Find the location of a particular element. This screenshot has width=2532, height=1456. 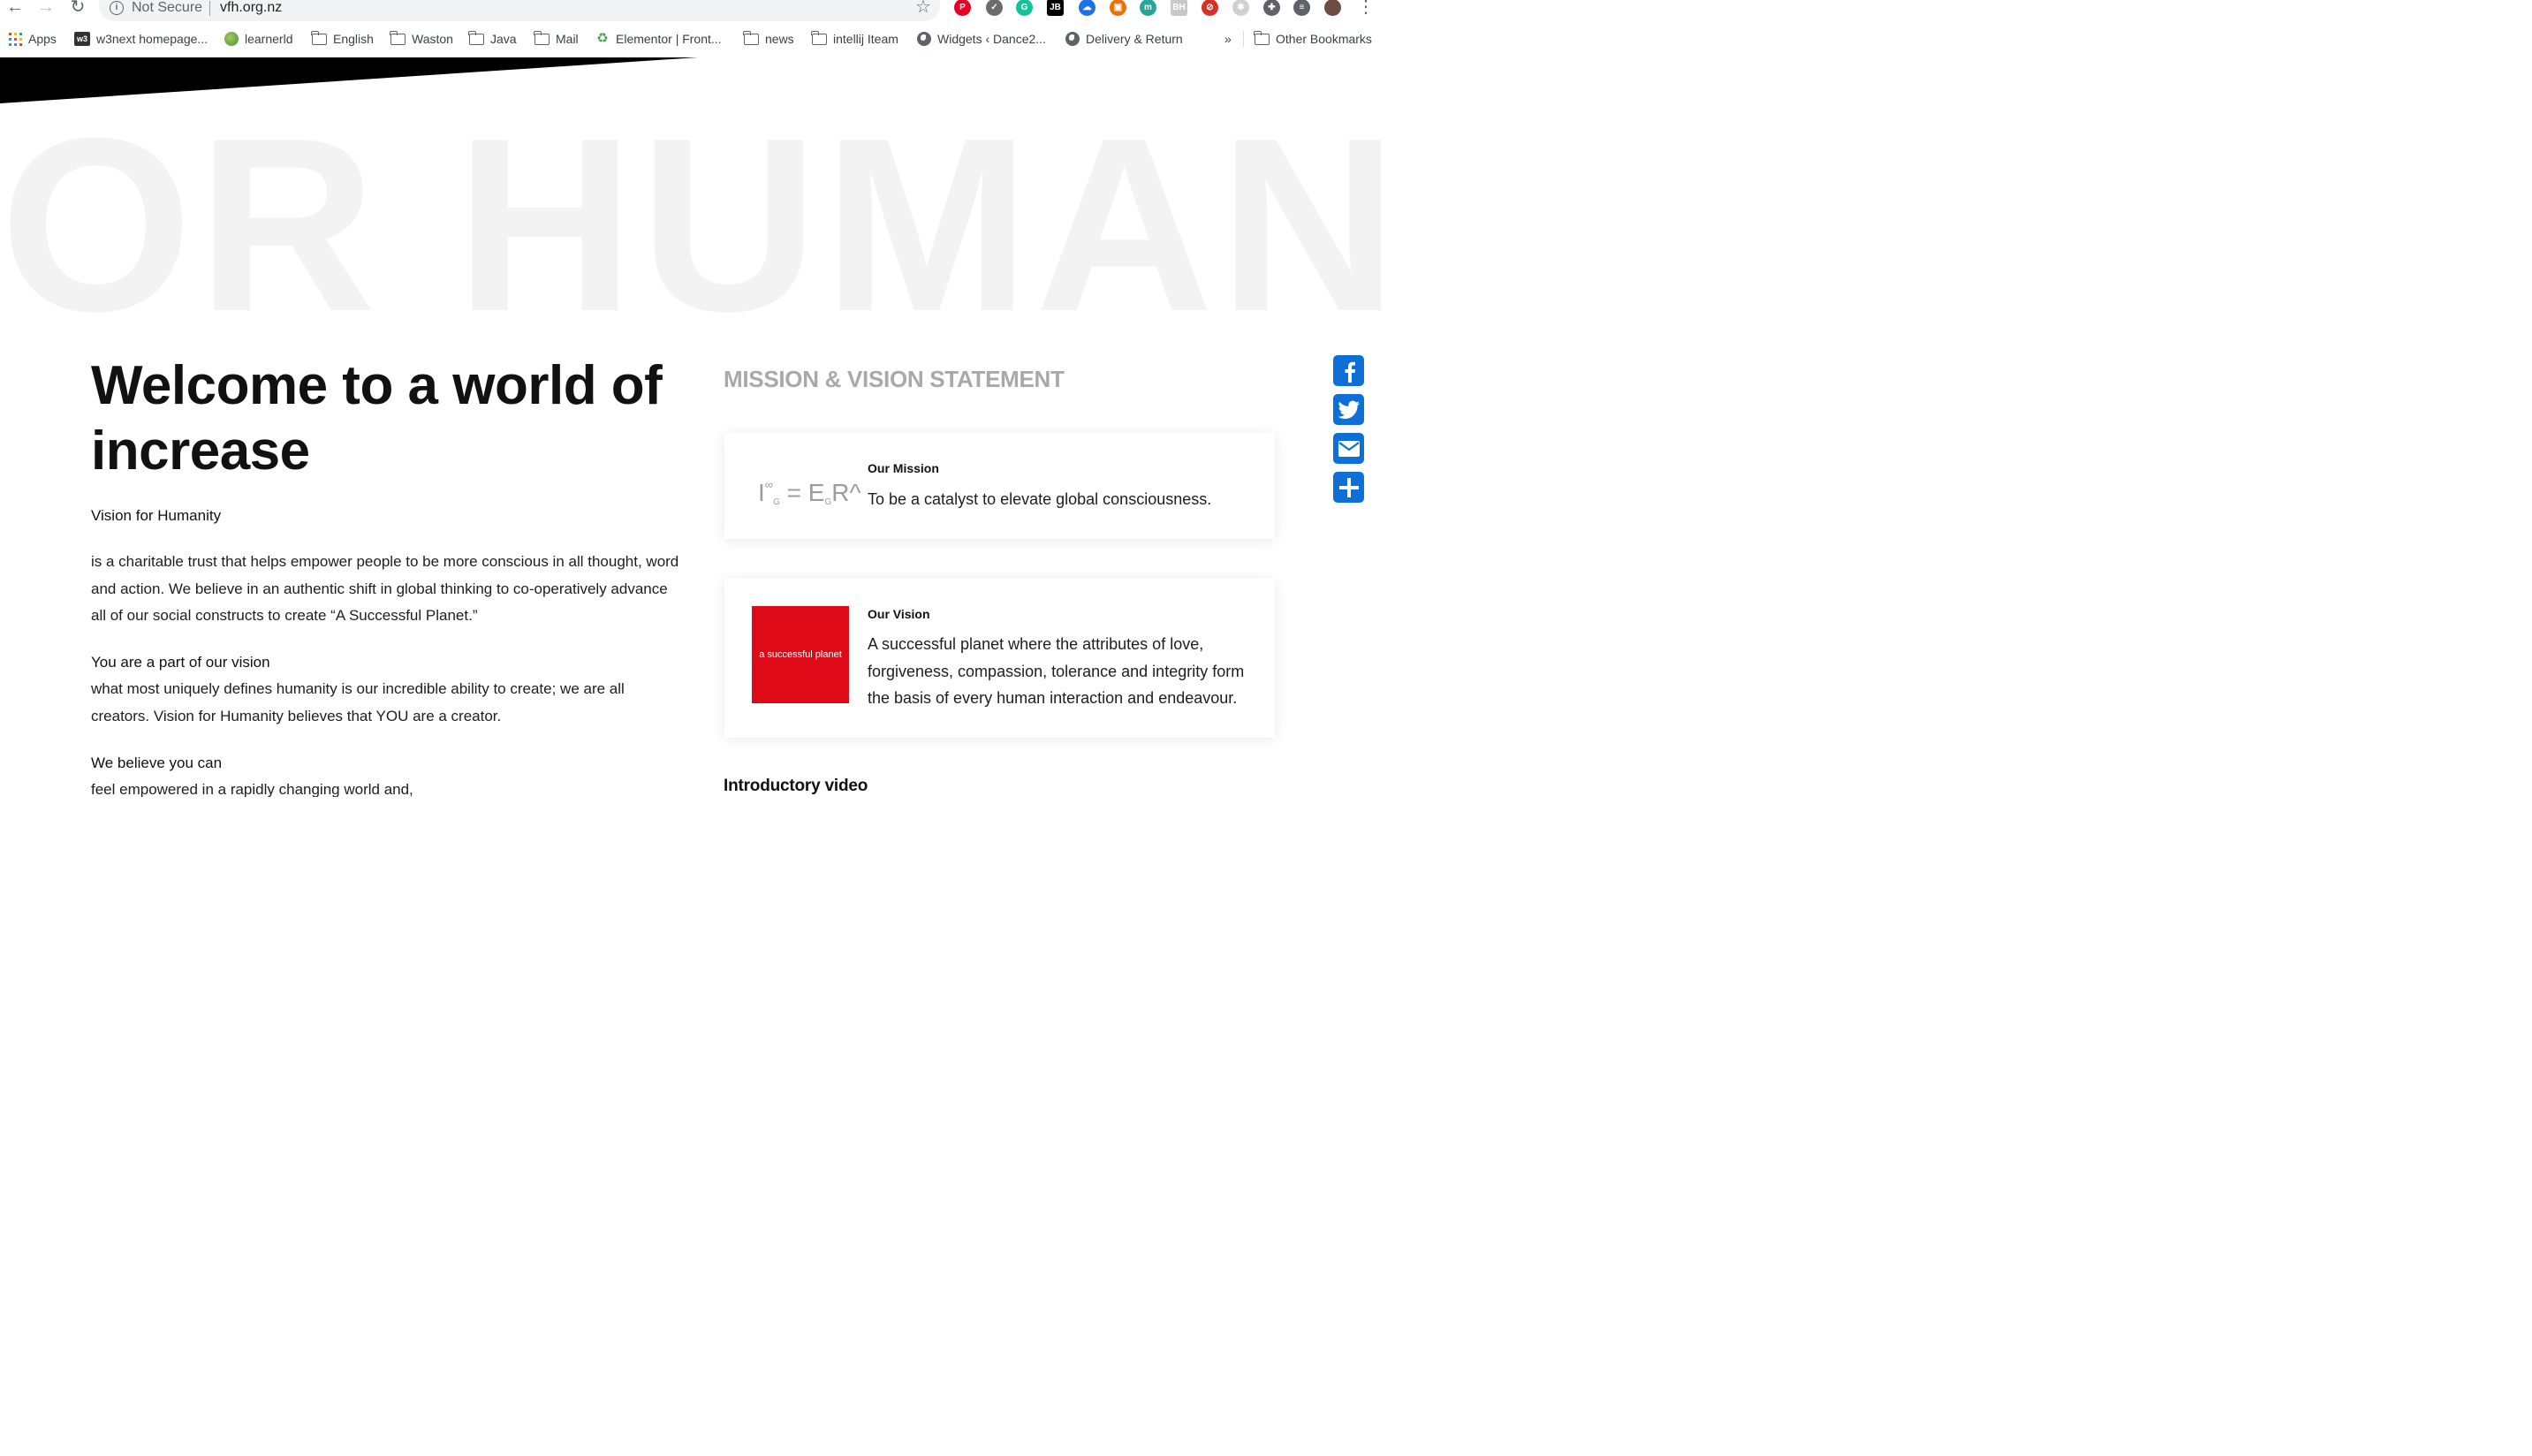

share-plus-icon is located at coordinates (1348, 487).